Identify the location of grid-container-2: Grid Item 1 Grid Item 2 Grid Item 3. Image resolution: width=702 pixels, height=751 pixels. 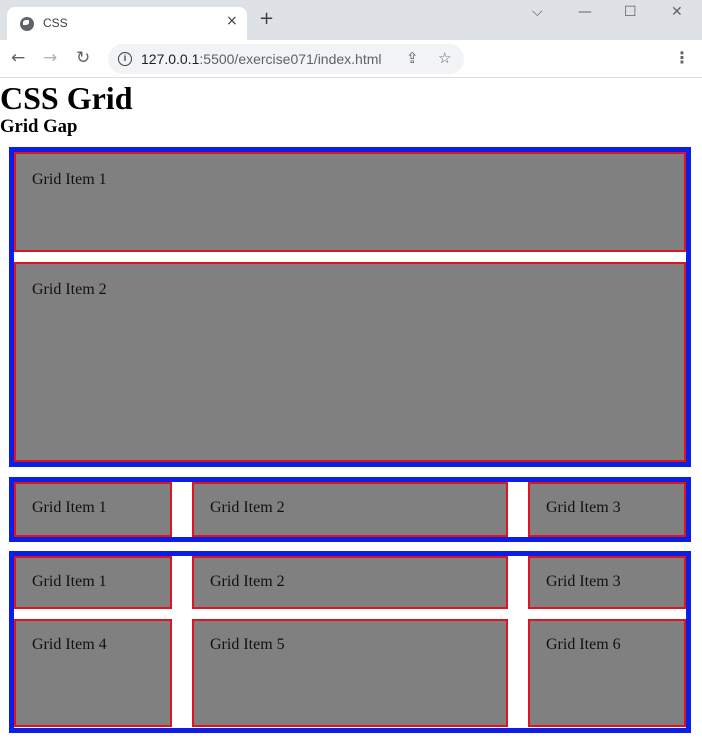
(350, 509).